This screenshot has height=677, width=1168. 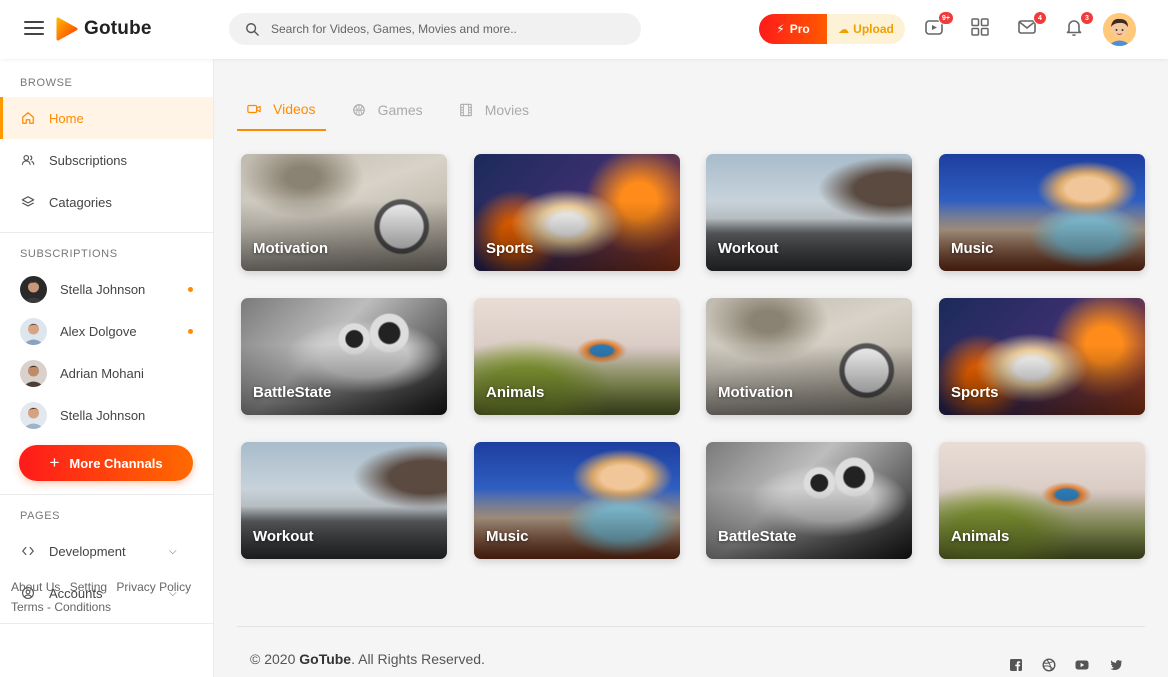 What do you see at coordinates (294, 108) in the screenshot?
I see `tab-label: Videos` at bounding box center [294, 108].